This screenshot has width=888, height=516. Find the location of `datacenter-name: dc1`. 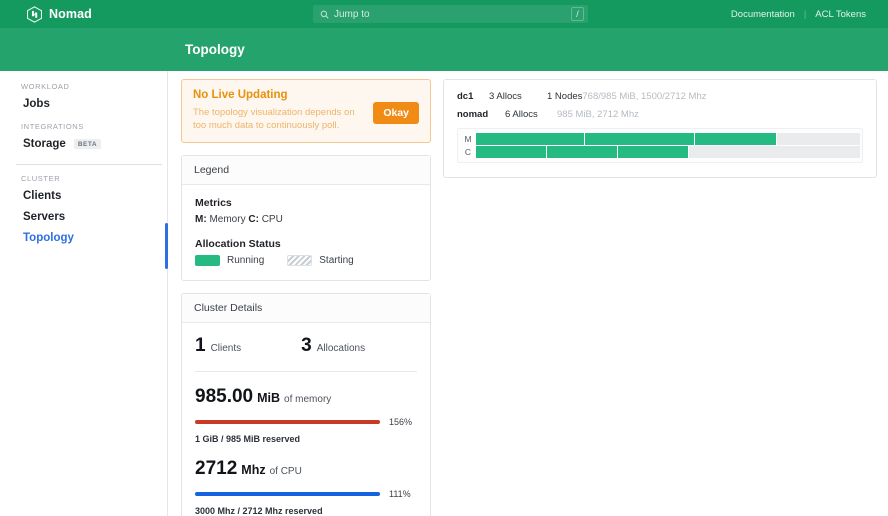

datacenter-name: dc1 is located at coordinates (465, 96).